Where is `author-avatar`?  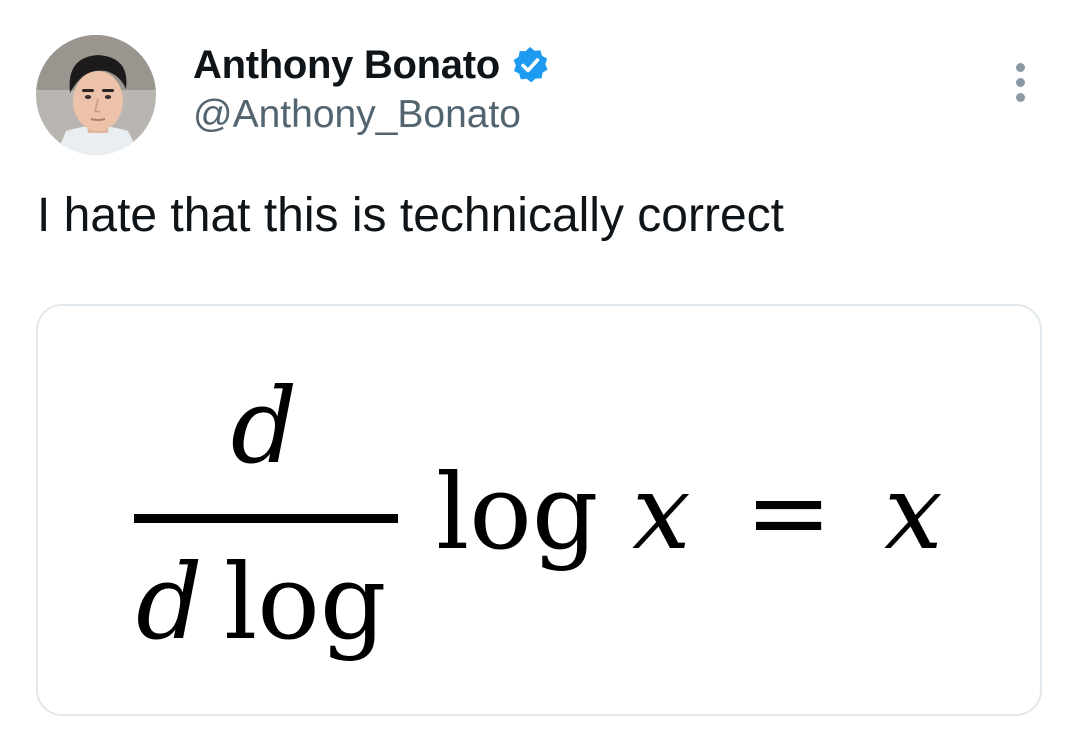 author-avatar is located at coordinates (96, 95).